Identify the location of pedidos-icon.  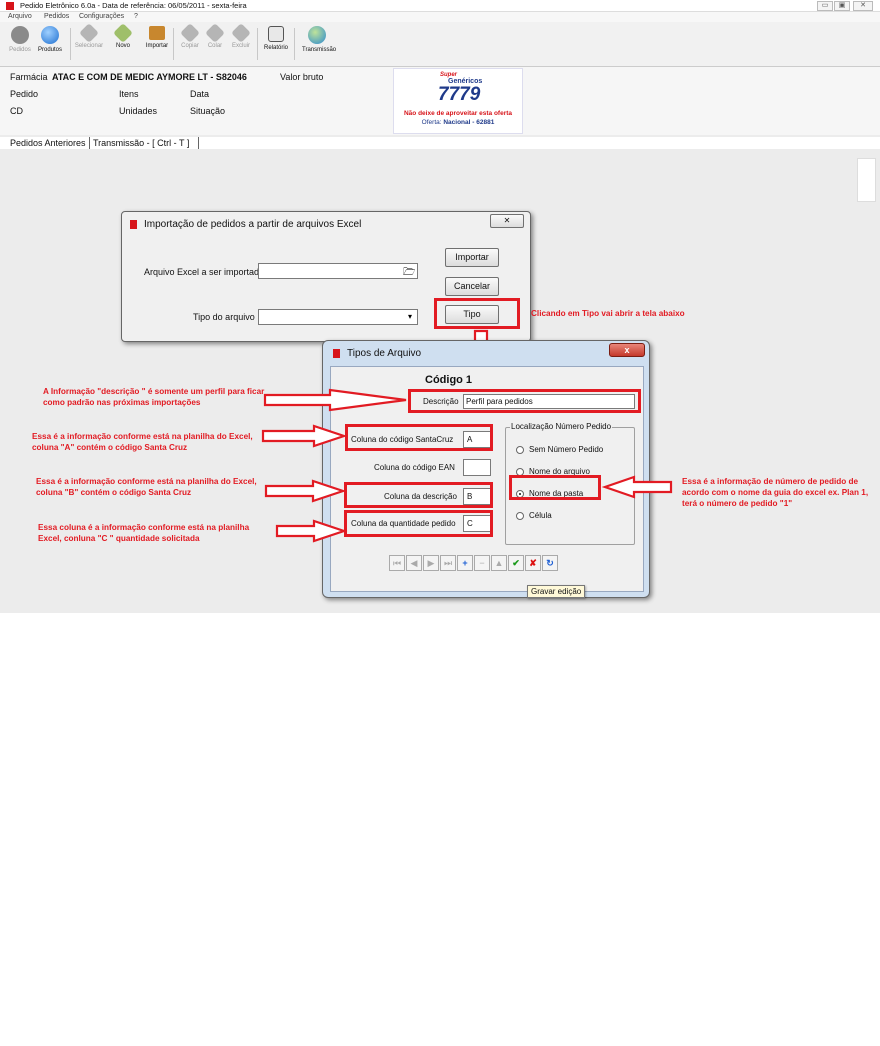
(20, 35).